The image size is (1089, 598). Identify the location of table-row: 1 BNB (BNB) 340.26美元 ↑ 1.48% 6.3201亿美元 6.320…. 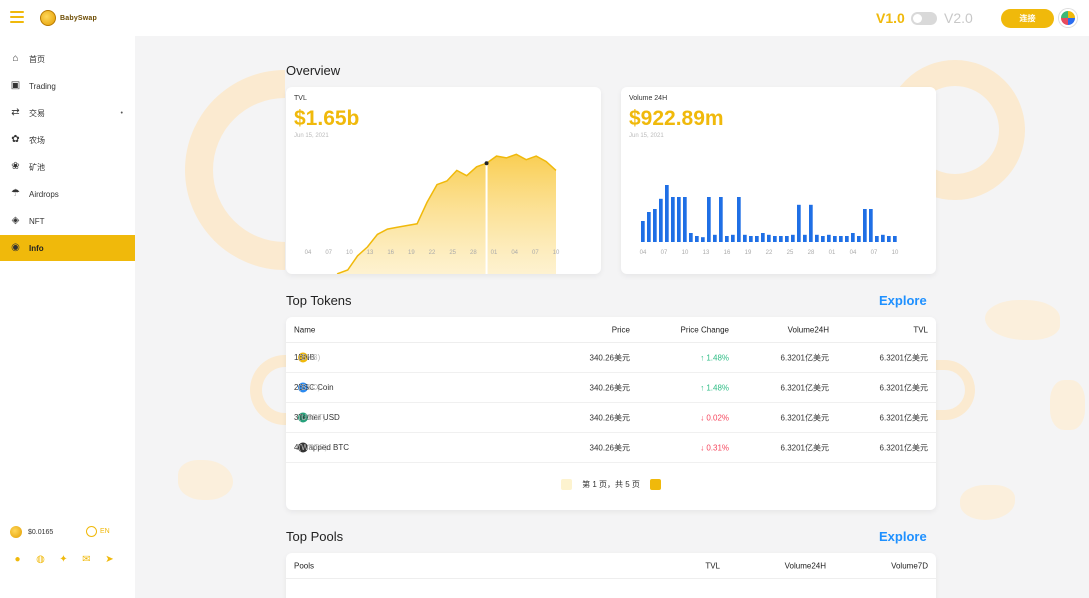
(611, 358).